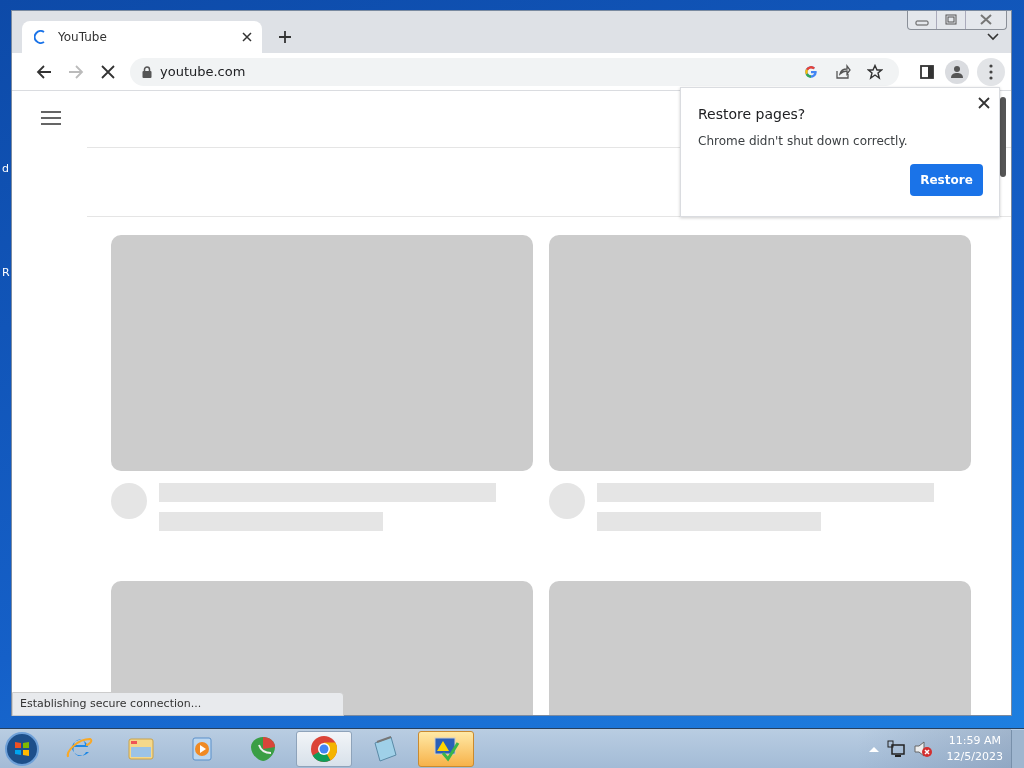  I want to click on dialog-message: Chrome didn't shut down correctly., so click(803, 141).